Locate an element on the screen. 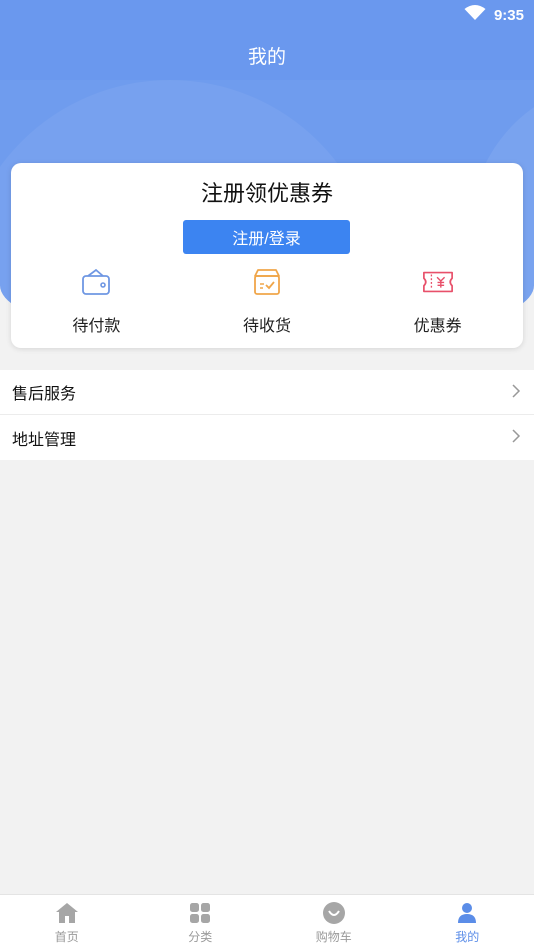  package-icon is located at coordinates (267, 282).